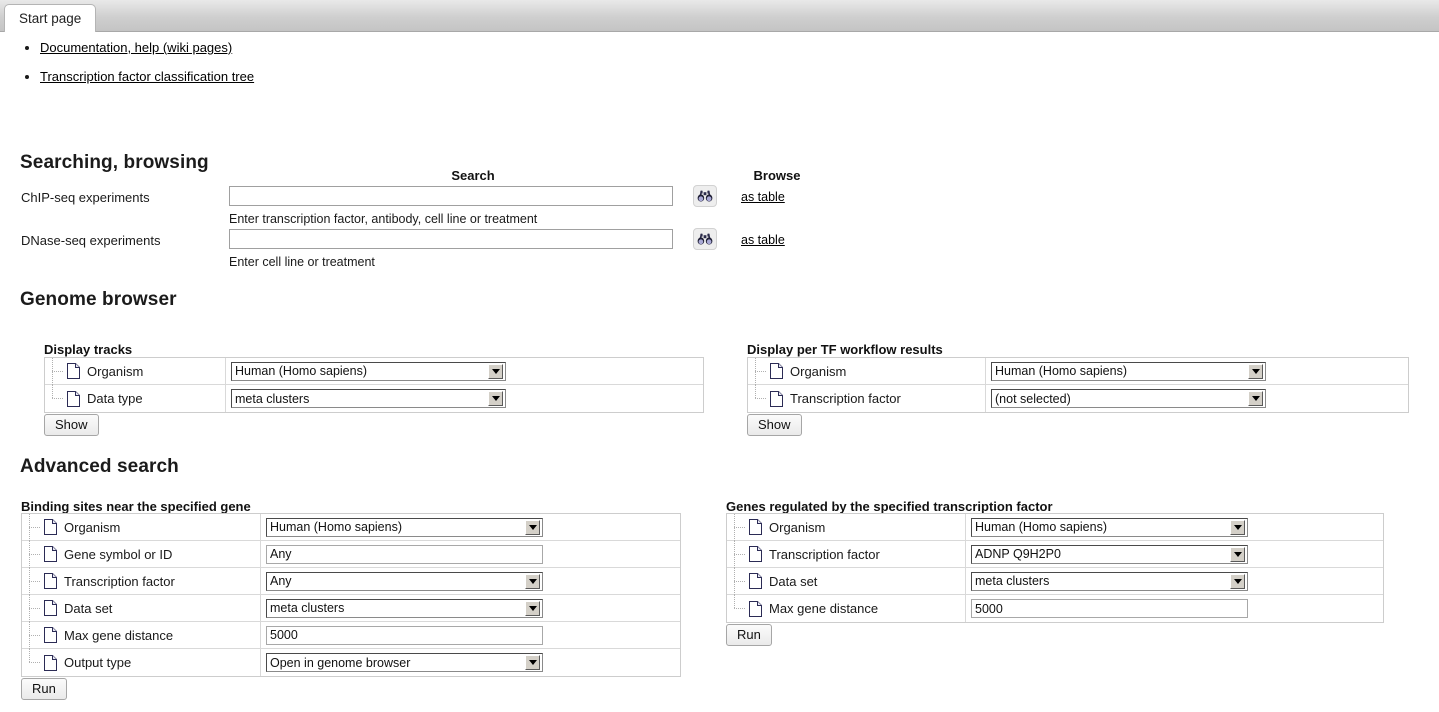 Image resolution: width=1439 pixels, height=712 pixels. Describe the element at coordinates (846, 608) in the screenshot. I see `row-label-cell: Max gene distance` at that location.